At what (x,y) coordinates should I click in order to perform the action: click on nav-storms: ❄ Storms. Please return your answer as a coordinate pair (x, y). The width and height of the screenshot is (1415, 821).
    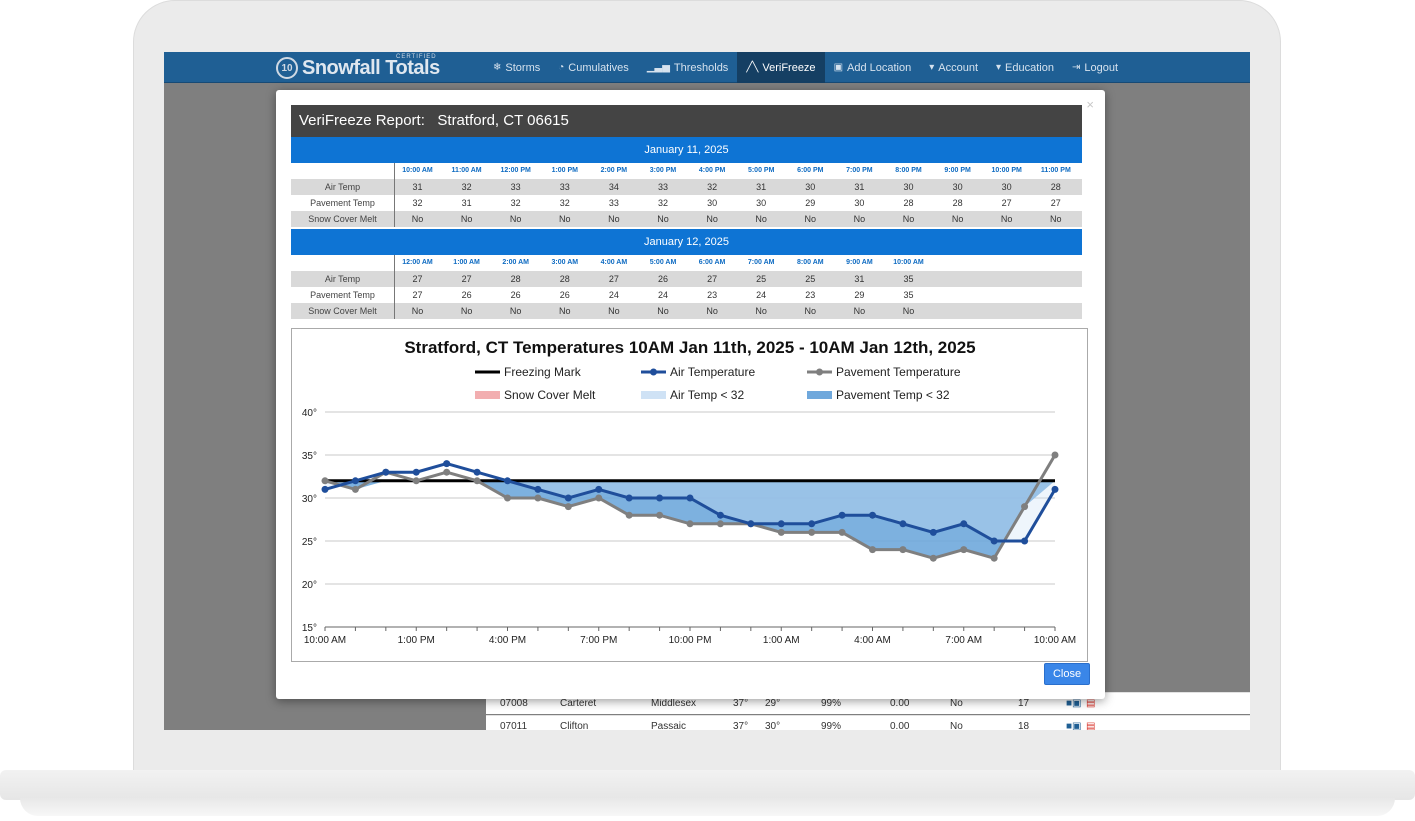
    Looking at the image, I should click on (516, 67).